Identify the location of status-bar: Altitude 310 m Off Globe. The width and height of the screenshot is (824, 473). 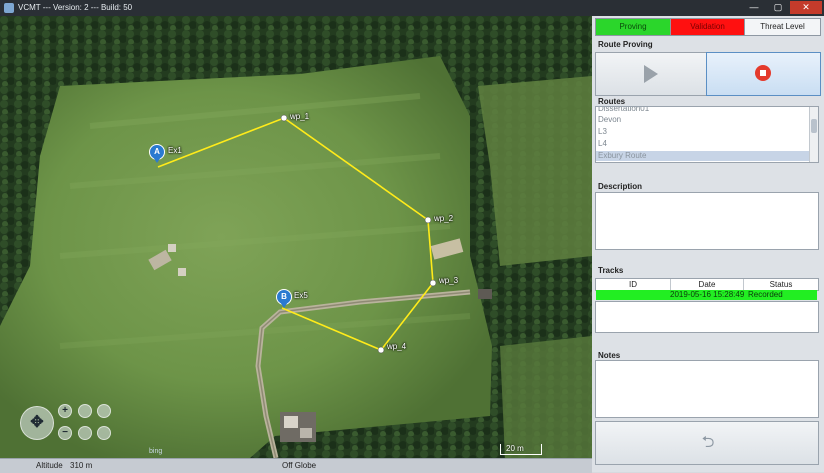
(296, 465).